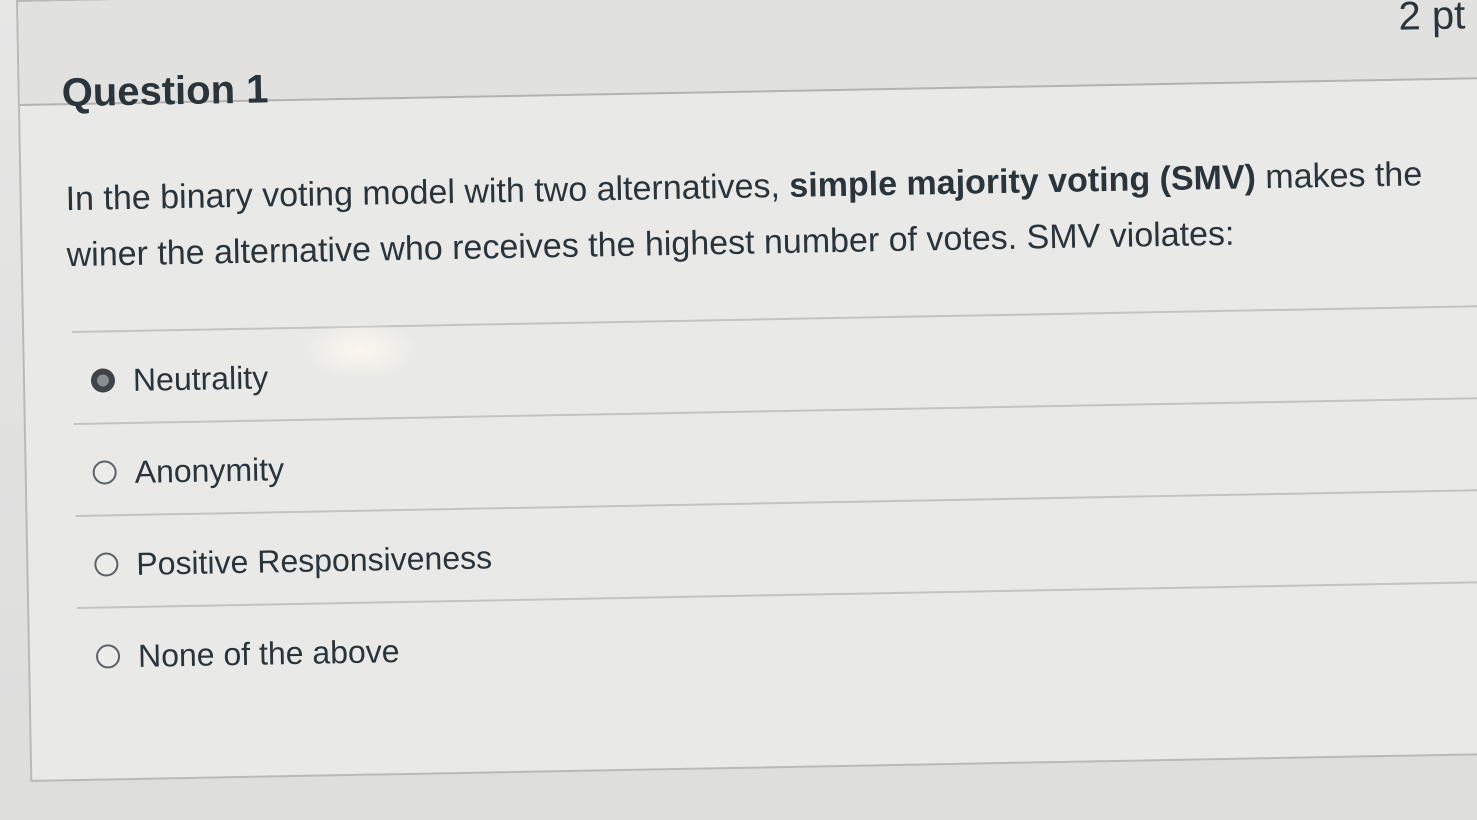  Describe the element at coordinates (165, 91) in the screenshot. I see `question-title: Question 1` at that location.